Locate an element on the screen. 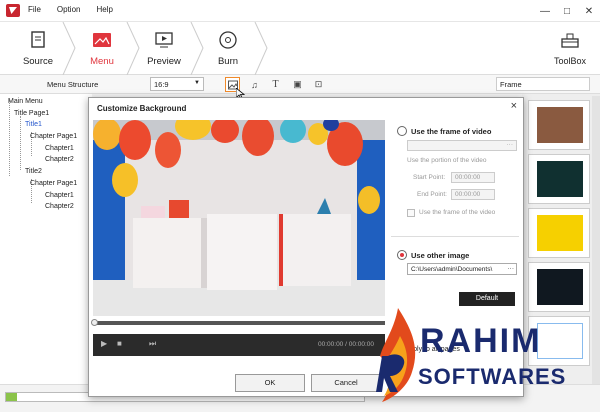 Image resolution: width=600 pixels, height=412 pixels. watermark: RAHIM SOFTWARES is located at coordinates (486, 357).